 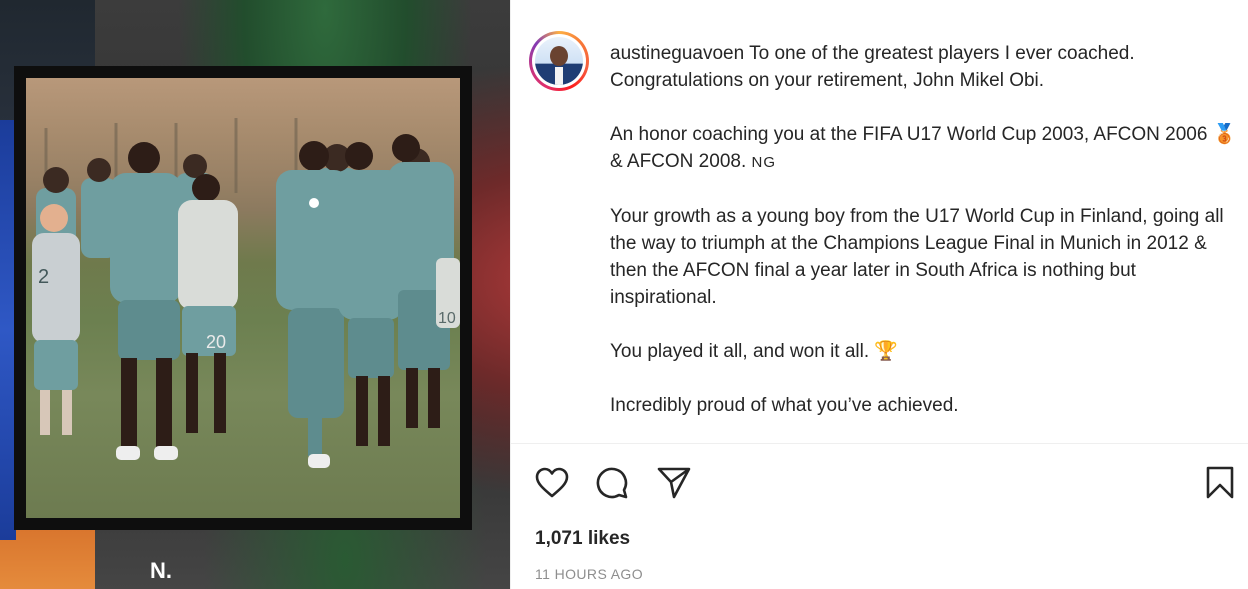 What do you see at coordinates (678, 161) in the screenshot?
I see `caption-text: & AFCON 2008.` at bounding box center [678, 161].